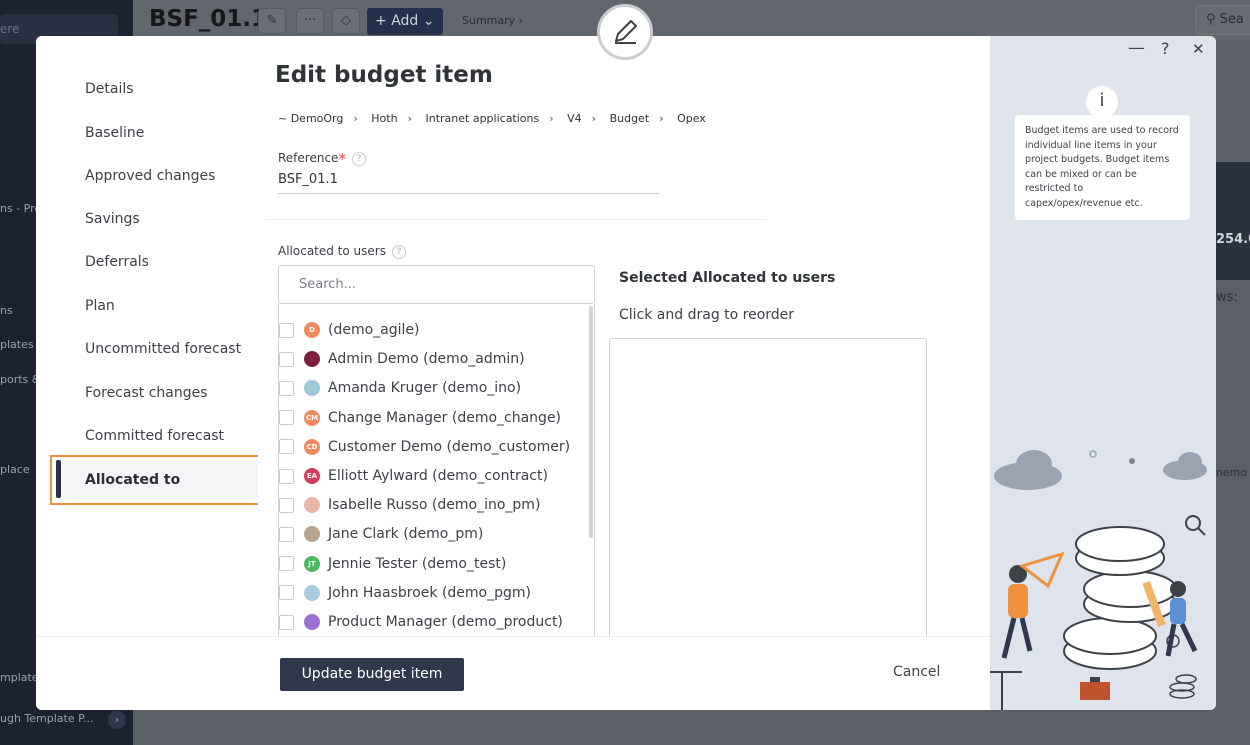  I want to click on user-name: John Haasbroek (demo_pgm), so click(429, 592).